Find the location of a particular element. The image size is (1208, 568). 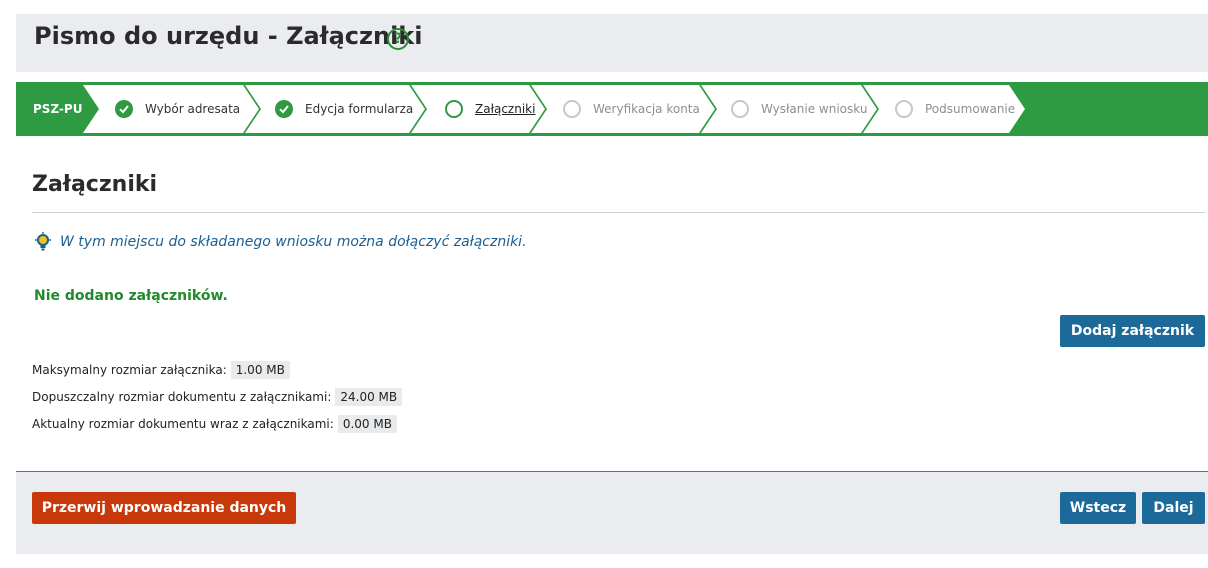

progress-stepper: PSZ-PU Wybór adresata Edycja formularza is located at coordinates (612, 109).